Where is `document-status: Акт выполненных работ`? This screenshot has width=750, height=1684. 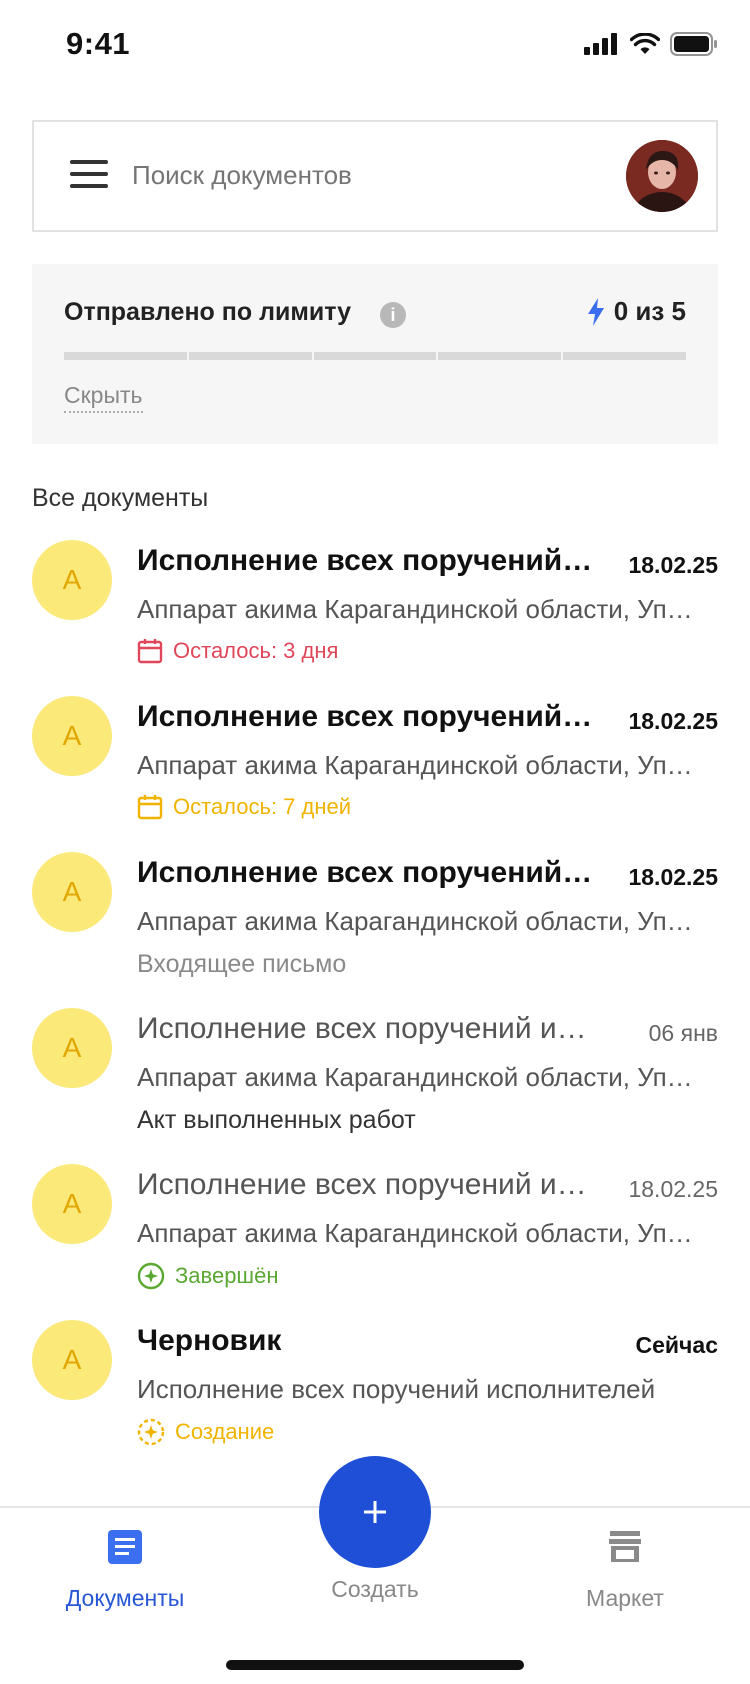
document-status: Акт выполненных работ is located at coordinates (276, 1120).